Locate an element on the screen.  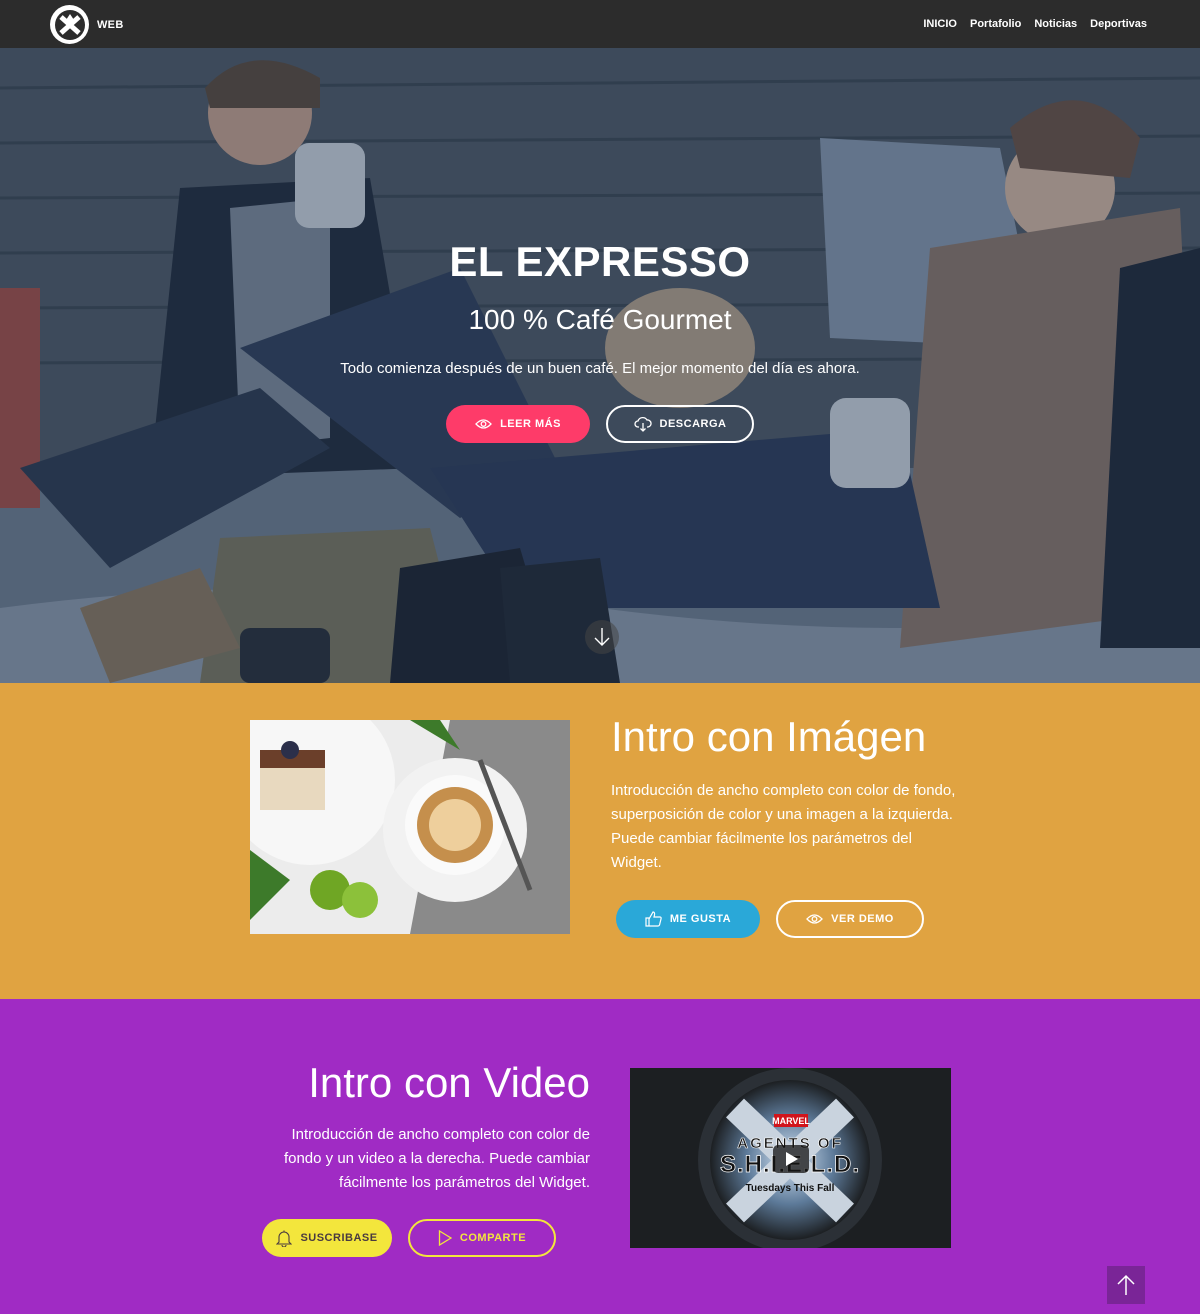
download-button: DESCARGA is located at coordinates (680, 424).